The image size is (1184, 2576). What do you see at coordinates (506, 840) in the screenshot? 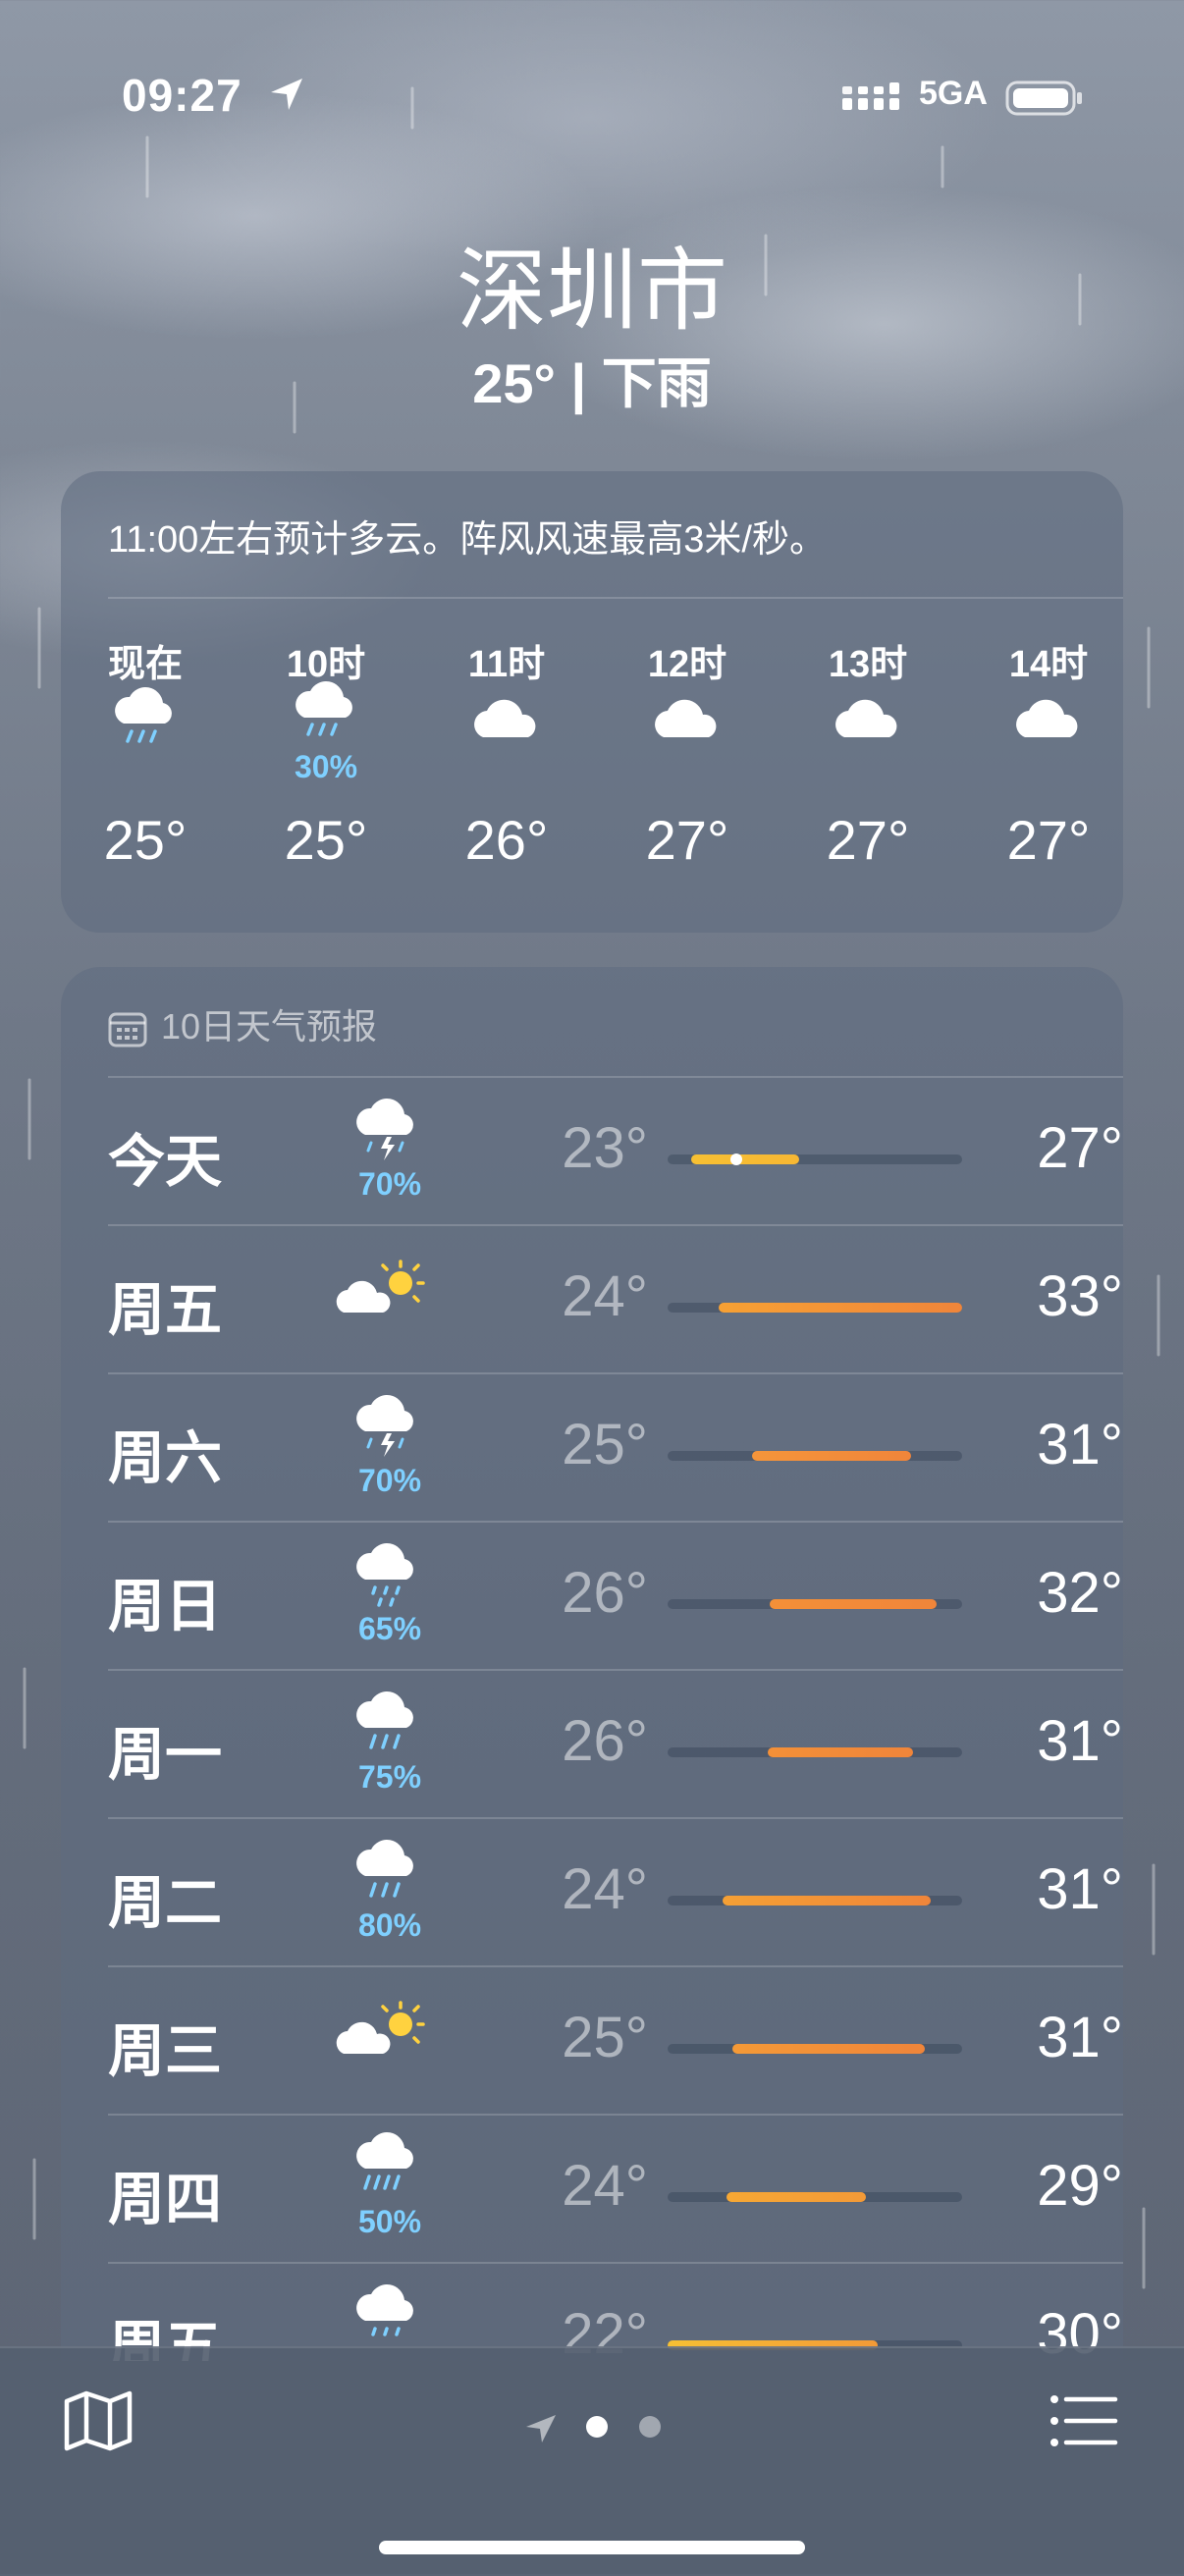
I see `hour-temp: 26°` at bounding box center [506, 840].